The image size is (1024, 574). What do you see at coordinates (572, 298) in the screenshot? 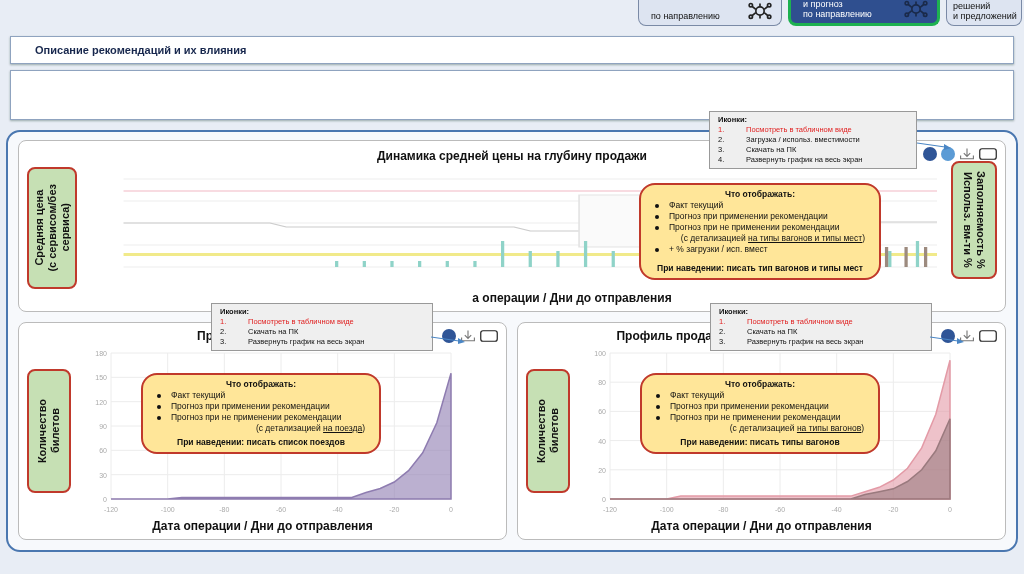
I see `axis-title: а операции / Дни до отправления` at bounding box center [572, 298].